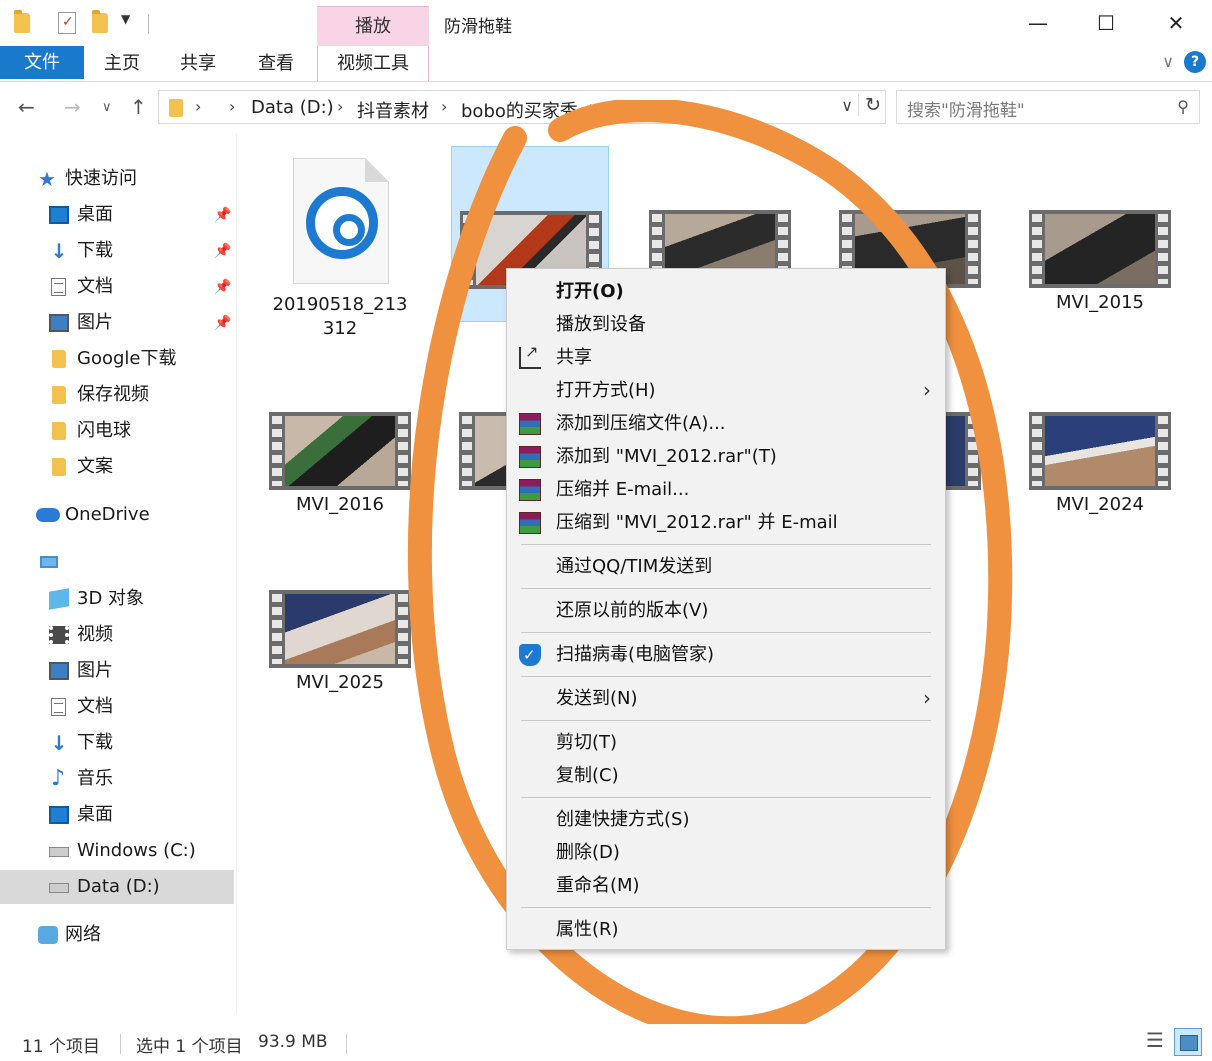  Describe the element at coordinates (58, 707) in the screenshot. I see `document-icon` at that location.